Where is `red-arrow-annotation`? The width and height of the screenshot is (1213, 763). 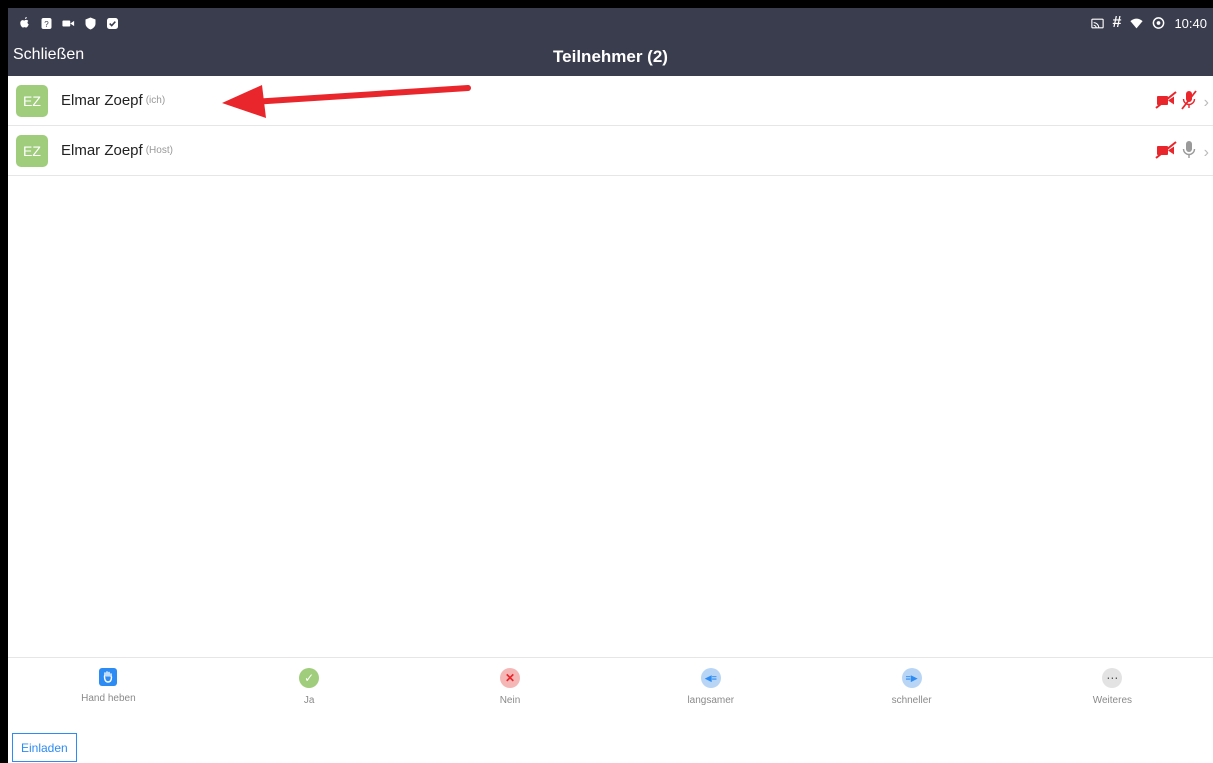
red-arrow-annotation is located at coordinates (346, 101).